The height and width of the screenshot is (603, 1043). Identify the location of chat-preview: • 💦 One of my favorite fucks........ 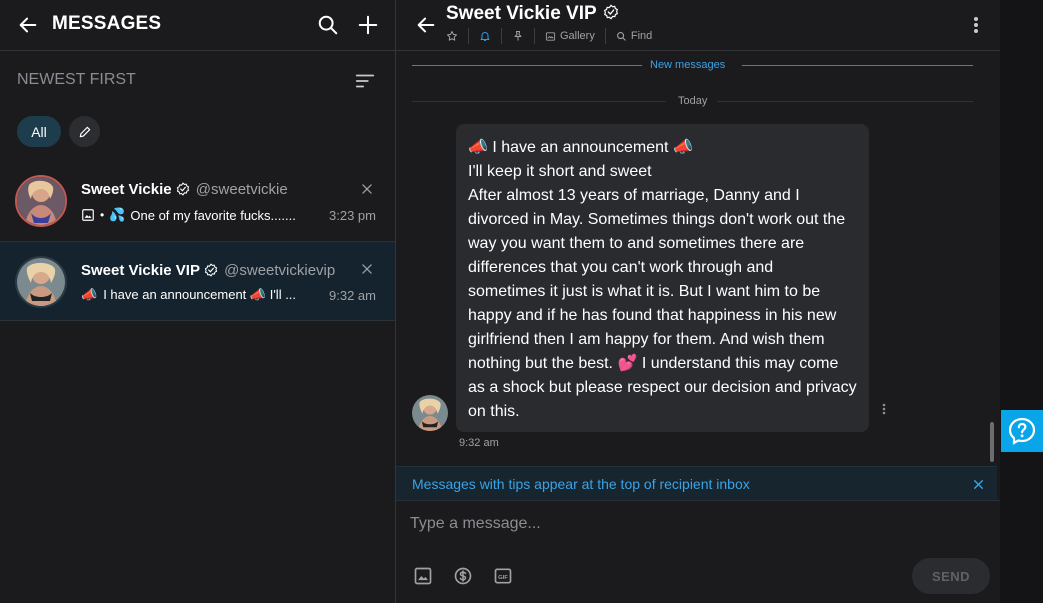
(201, 215).